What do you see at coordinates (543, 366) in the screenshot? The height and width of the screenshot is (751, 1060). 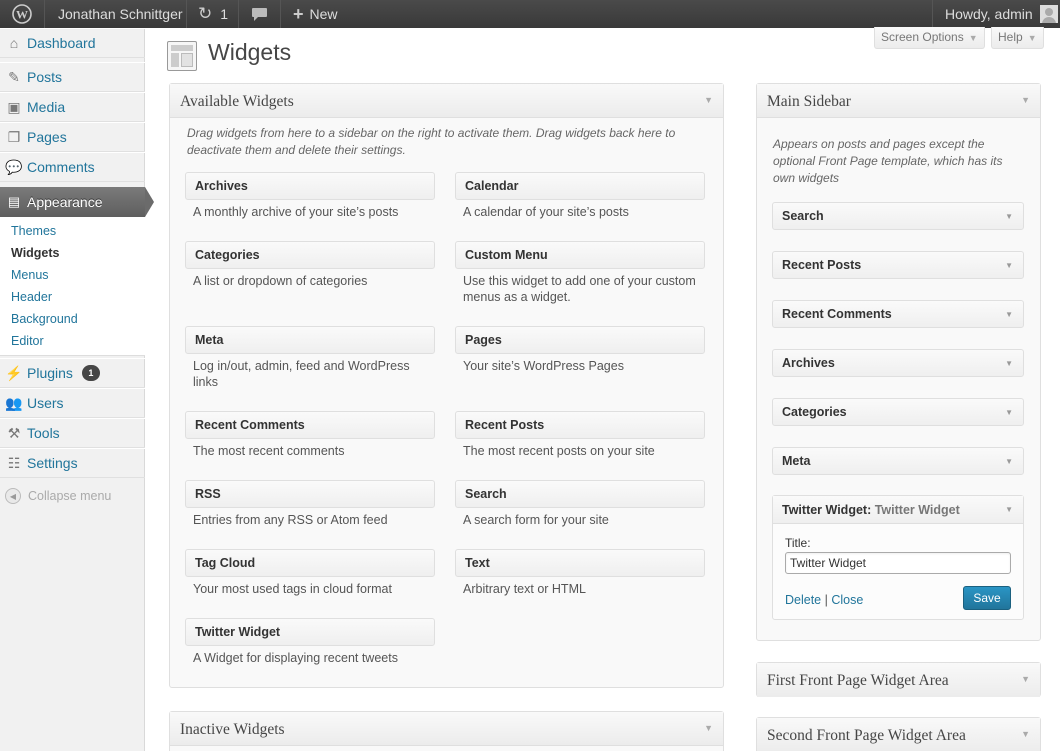 I see `widget-description: Your site’s WordPress Pages` at bounding box center [543, 366].